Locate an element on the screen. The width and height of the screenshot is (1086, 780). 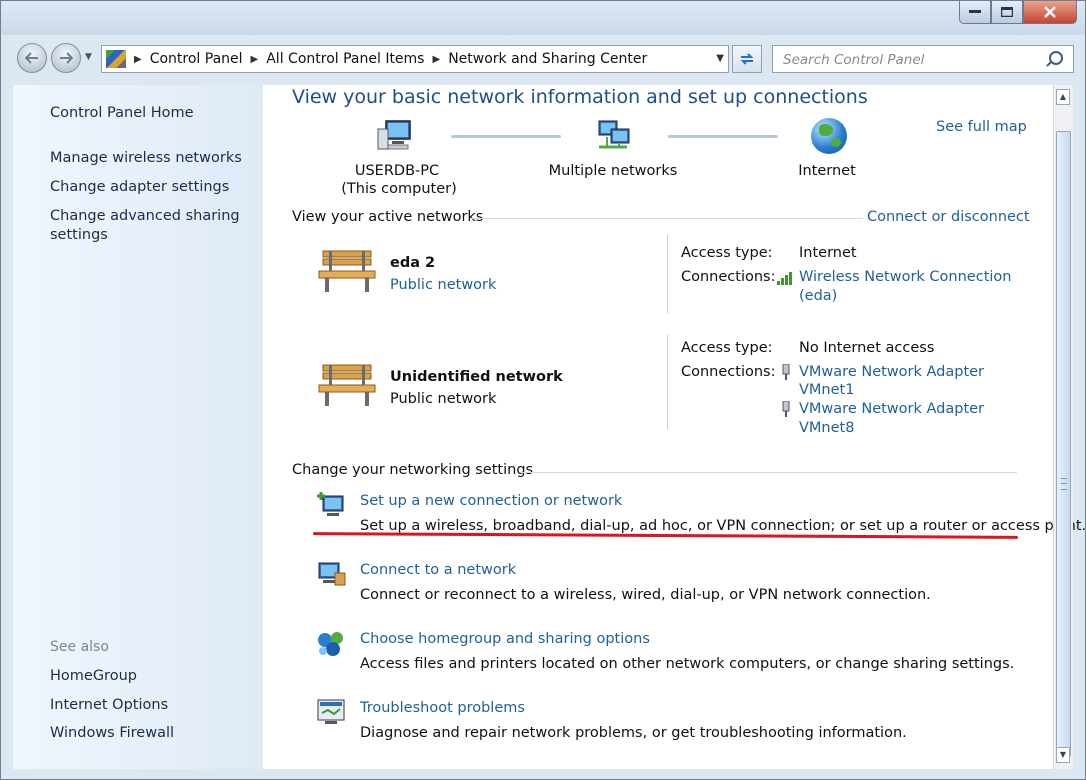
vertical-scrollbar: ▲ ▼ is located at coordinates (1063, 427).